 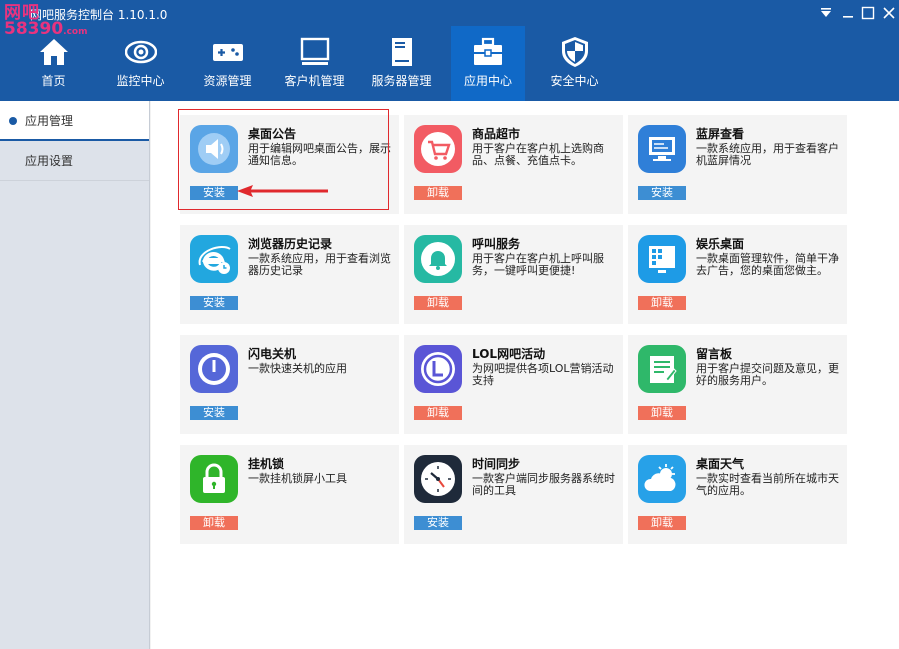 What do you see at coordinates (49, 121) in the screenshot?
I see `sidebar-item-label: 应用管理` at bounding box center [49, 121].